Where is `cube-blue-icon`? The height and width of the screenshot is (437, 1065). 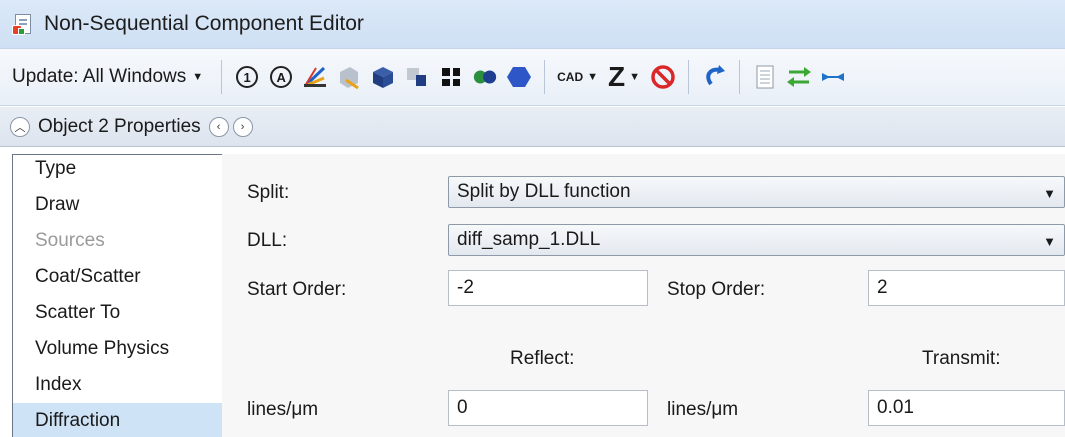 cube-blue-icon is located at coordinates (383, 77).